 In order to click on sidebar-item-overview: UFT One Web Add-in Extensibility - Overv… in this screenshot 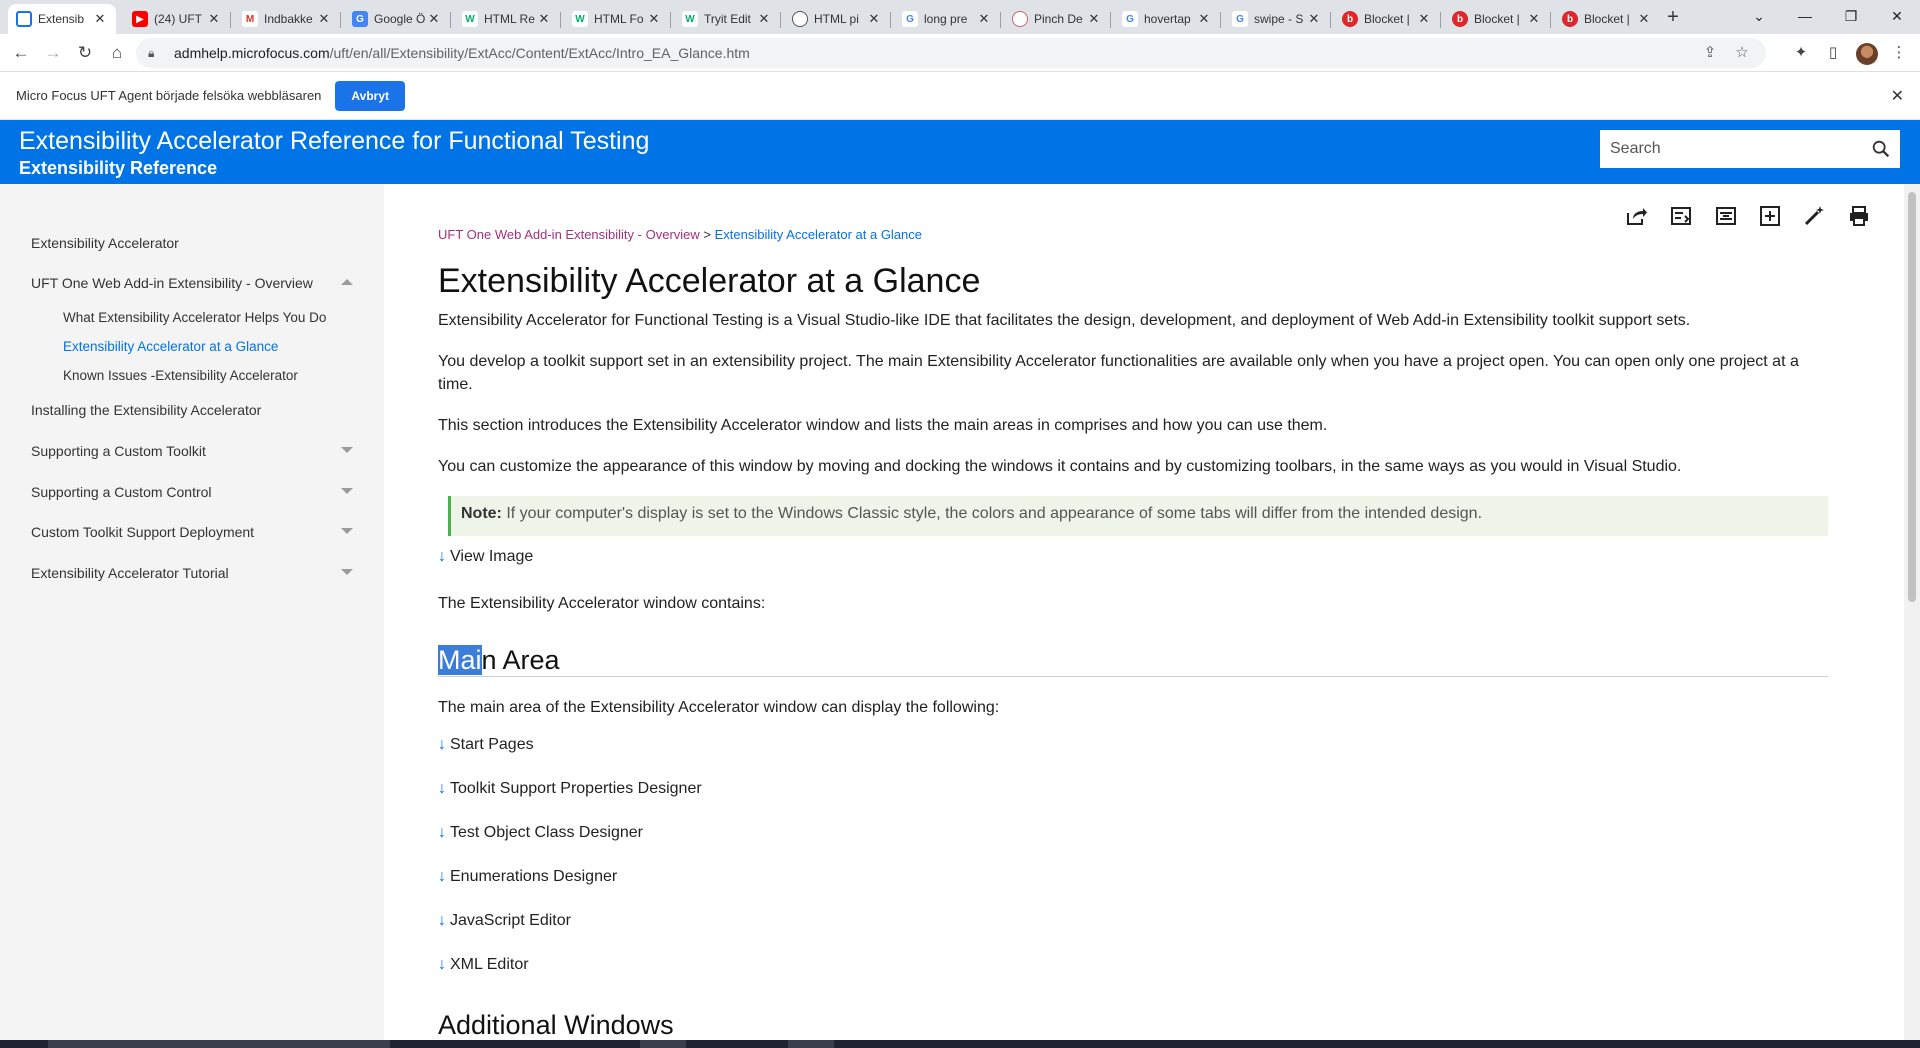, I will do `click(172, 283)`.